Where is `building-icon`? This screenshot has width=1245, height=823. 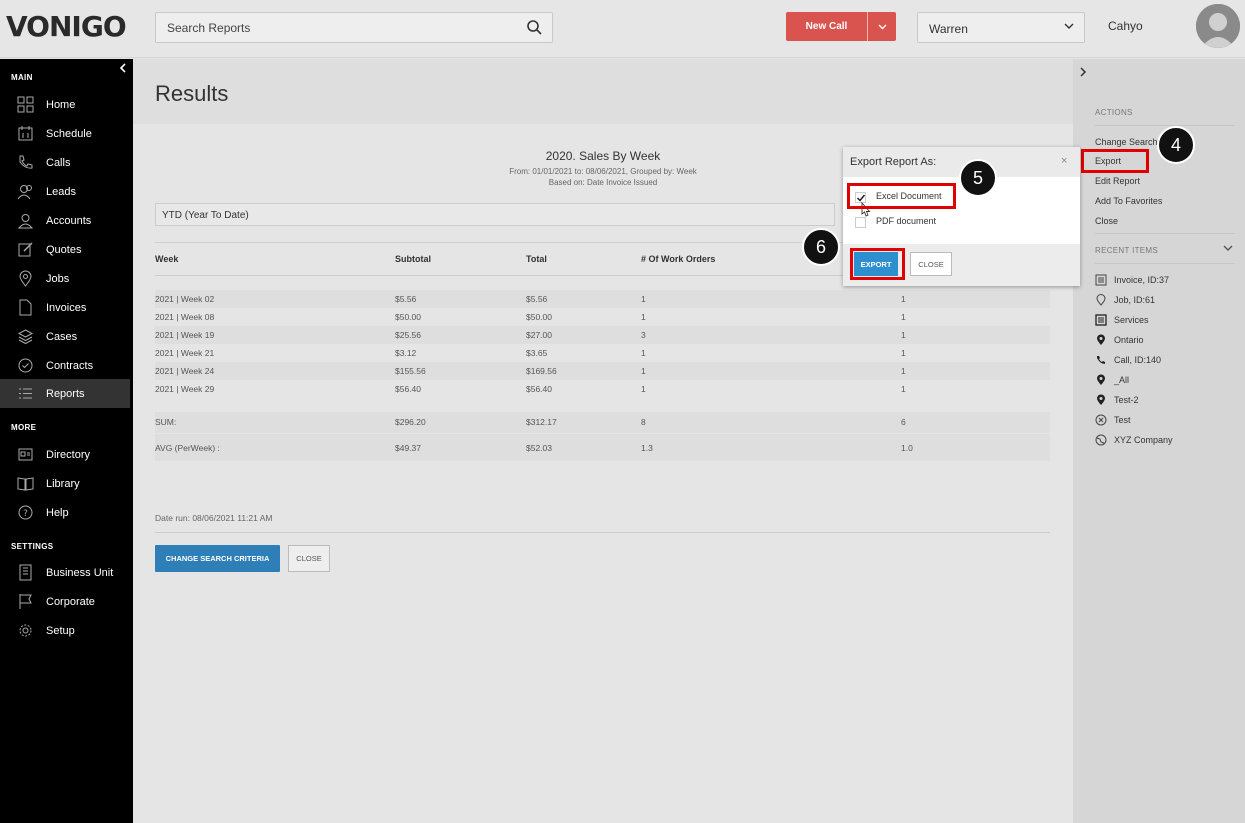 building-icon is located at coordinates (25, 572).